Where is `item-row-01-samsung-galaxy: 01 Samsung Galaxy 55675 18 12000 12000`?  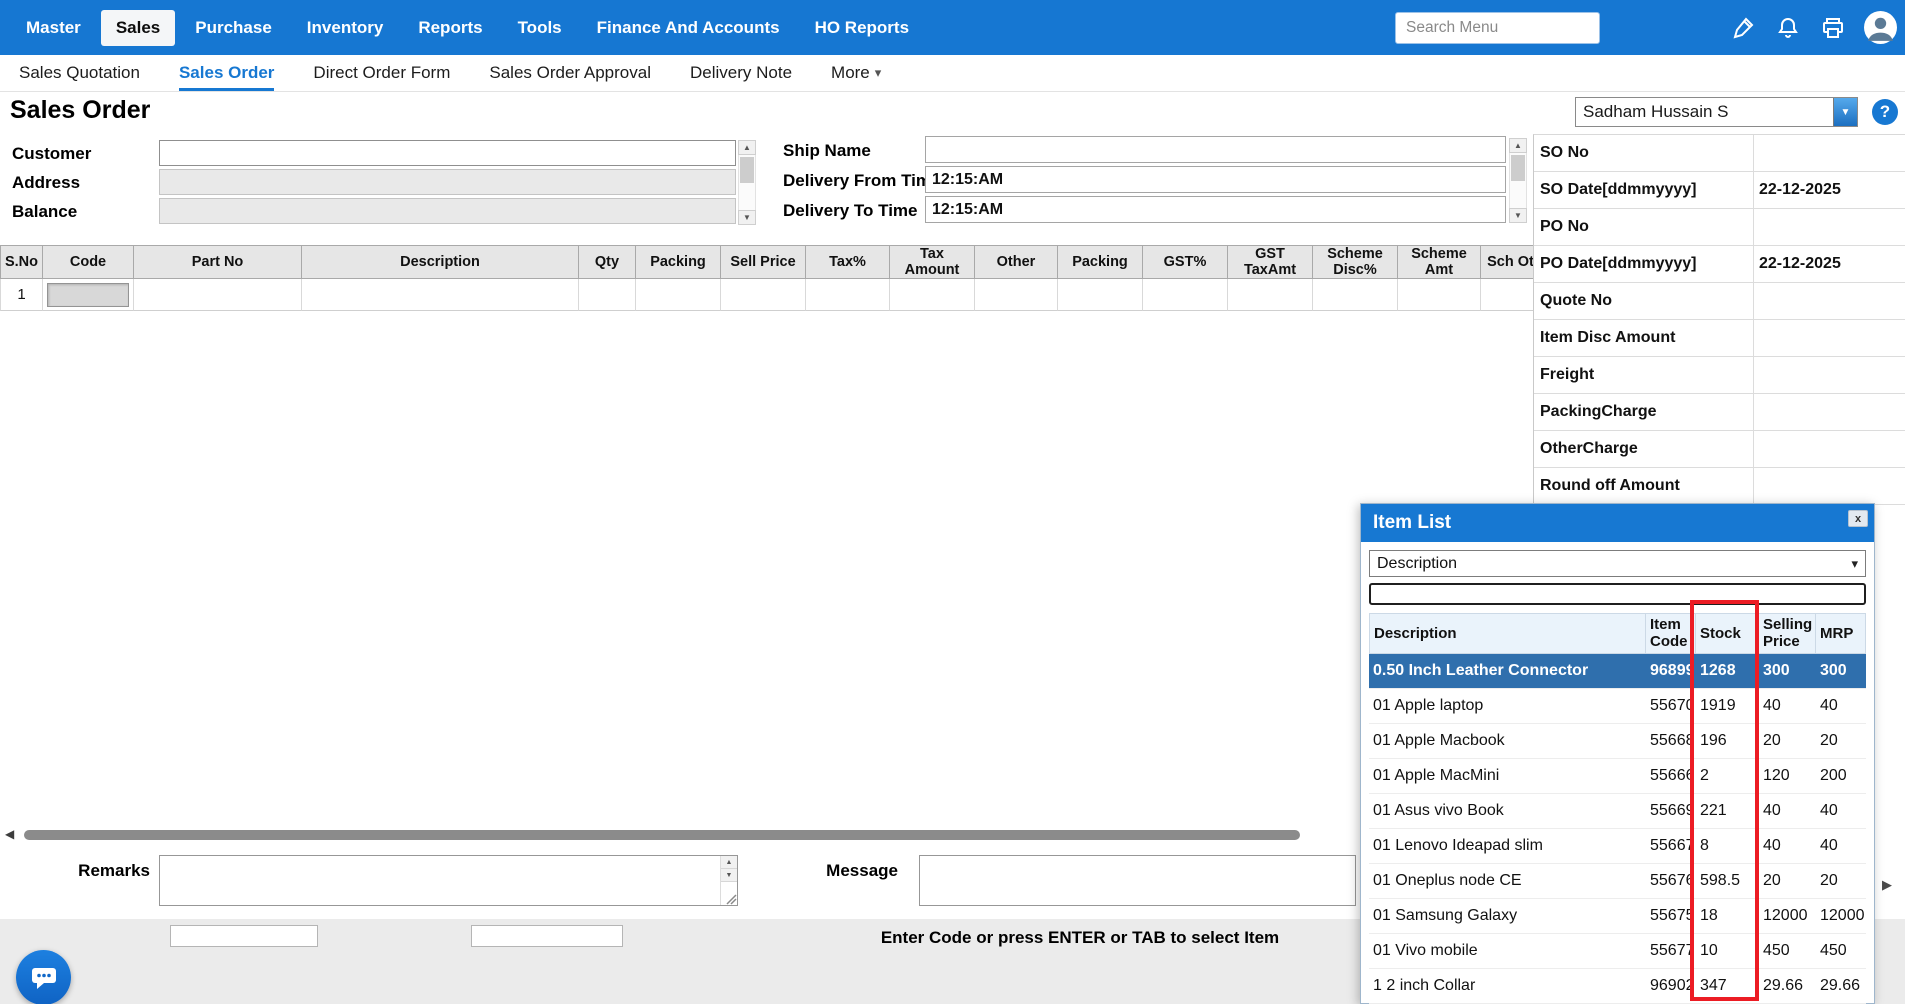 item-row-01-samsung-galaxy: 01 Samsung Galaxy 55675 18 12000 12000 is located at coordinates (1617, 916).